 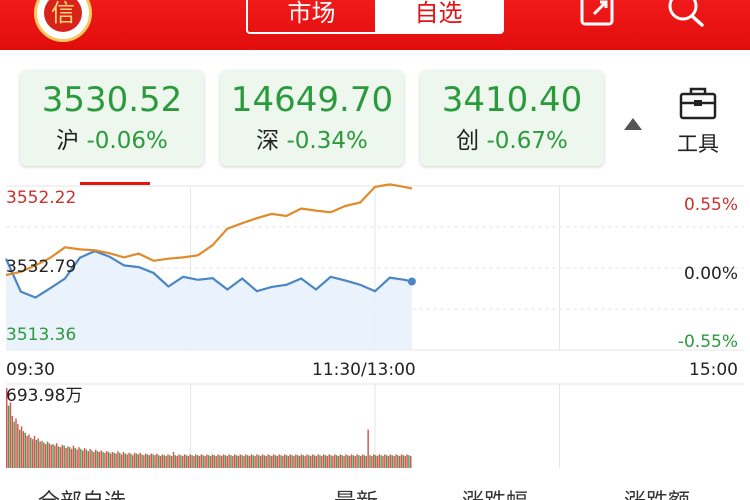 What do you see at coordinates (707, 342) in the screenshot?
I see `y-right-bottom: -0.55%` at bounding box center [707, 342].